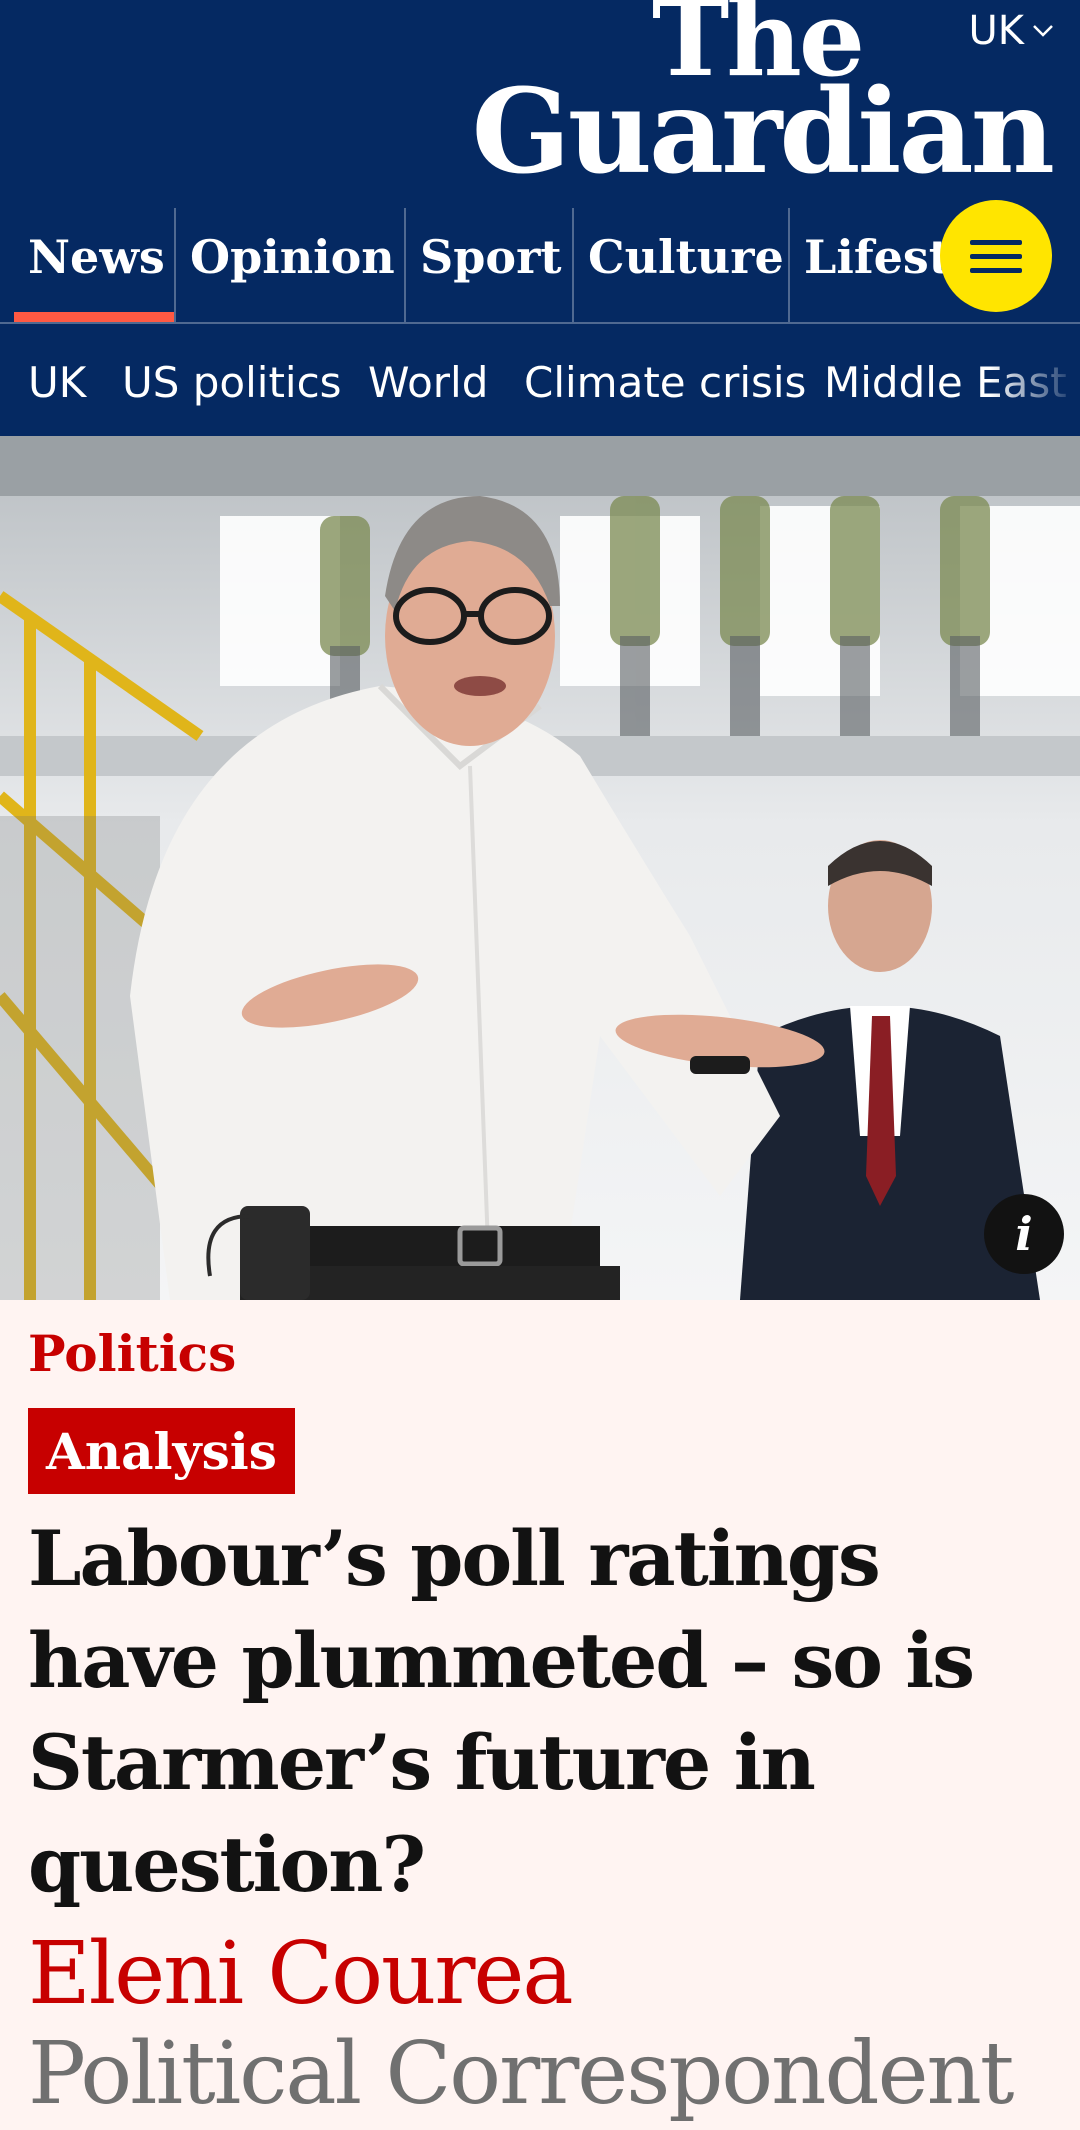 The image size is (1080, 2130). Describe the element at coordinates (521, 2074) in the screenshot. I see `author-role: Political Correspondent` at that location.